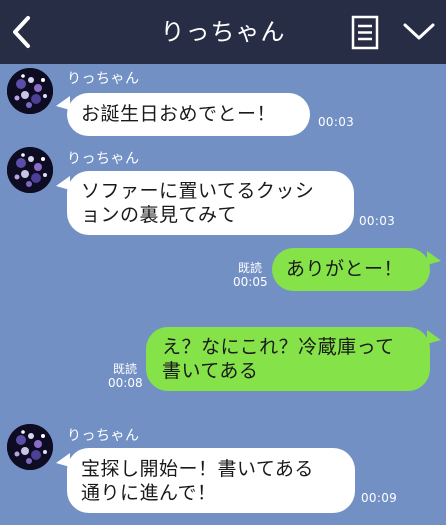 The height and width of the screenshot is (525, 446). I want to click on message-bubble: え？なにこれ？冷蔵庫って 書いてある, so click(288, 359).